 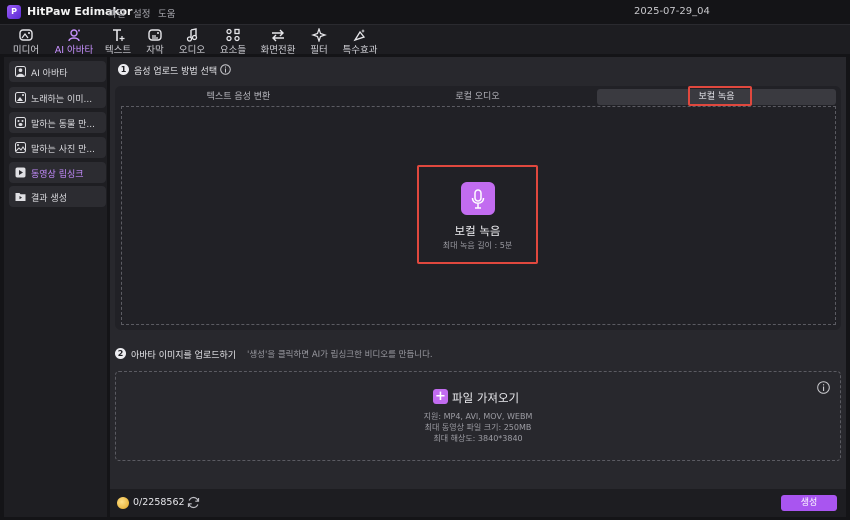 I want to click on sidebar-item-results: 결과 생성, so click(x=57, y=196).